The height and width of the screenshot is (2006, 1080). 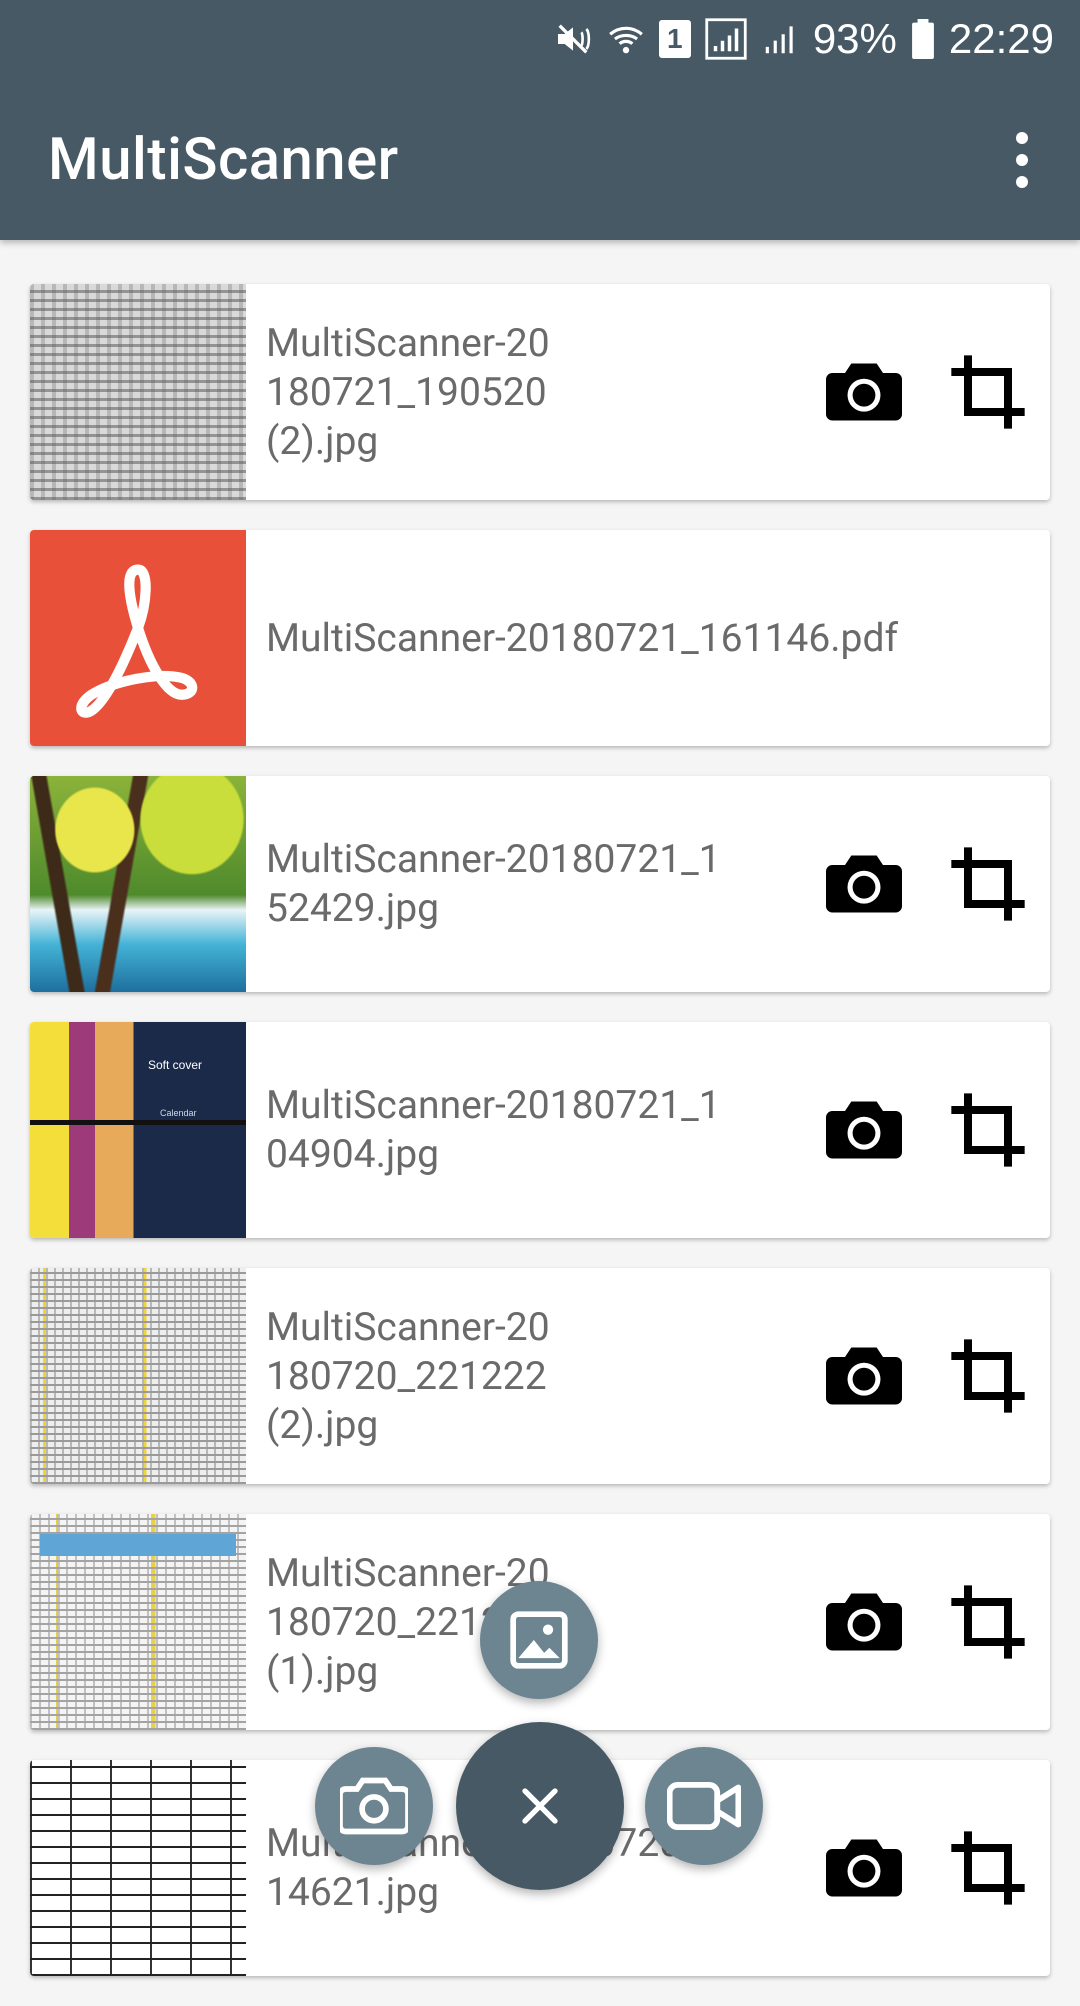 I want to click on file-card: MultiScanner-20180721_1 52429.jpg, so click(x=540, y=884).